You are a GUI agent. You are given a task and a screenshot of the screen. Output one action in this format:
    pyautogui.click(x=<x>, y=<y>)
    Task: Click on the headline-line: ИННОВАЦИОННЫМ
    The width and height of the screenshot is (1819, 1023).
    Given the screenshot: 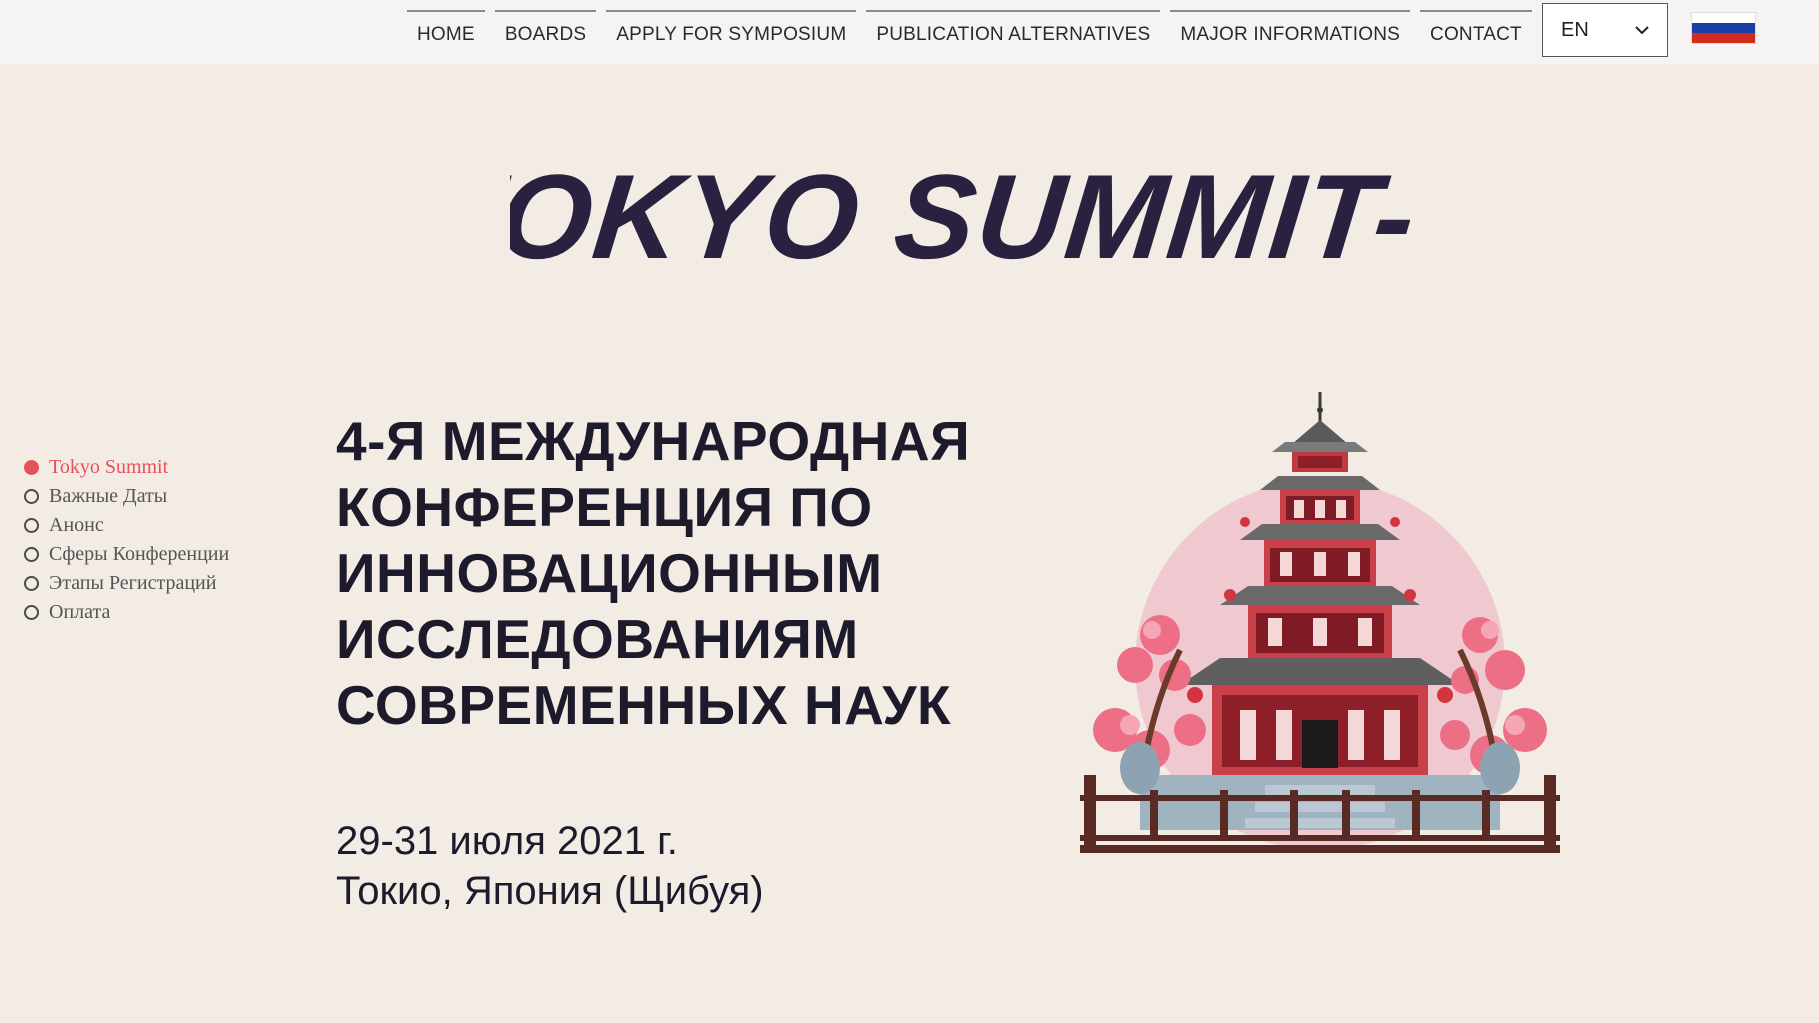 What is the action you would take?
    pyautogui.click(x=609, y=573)
    